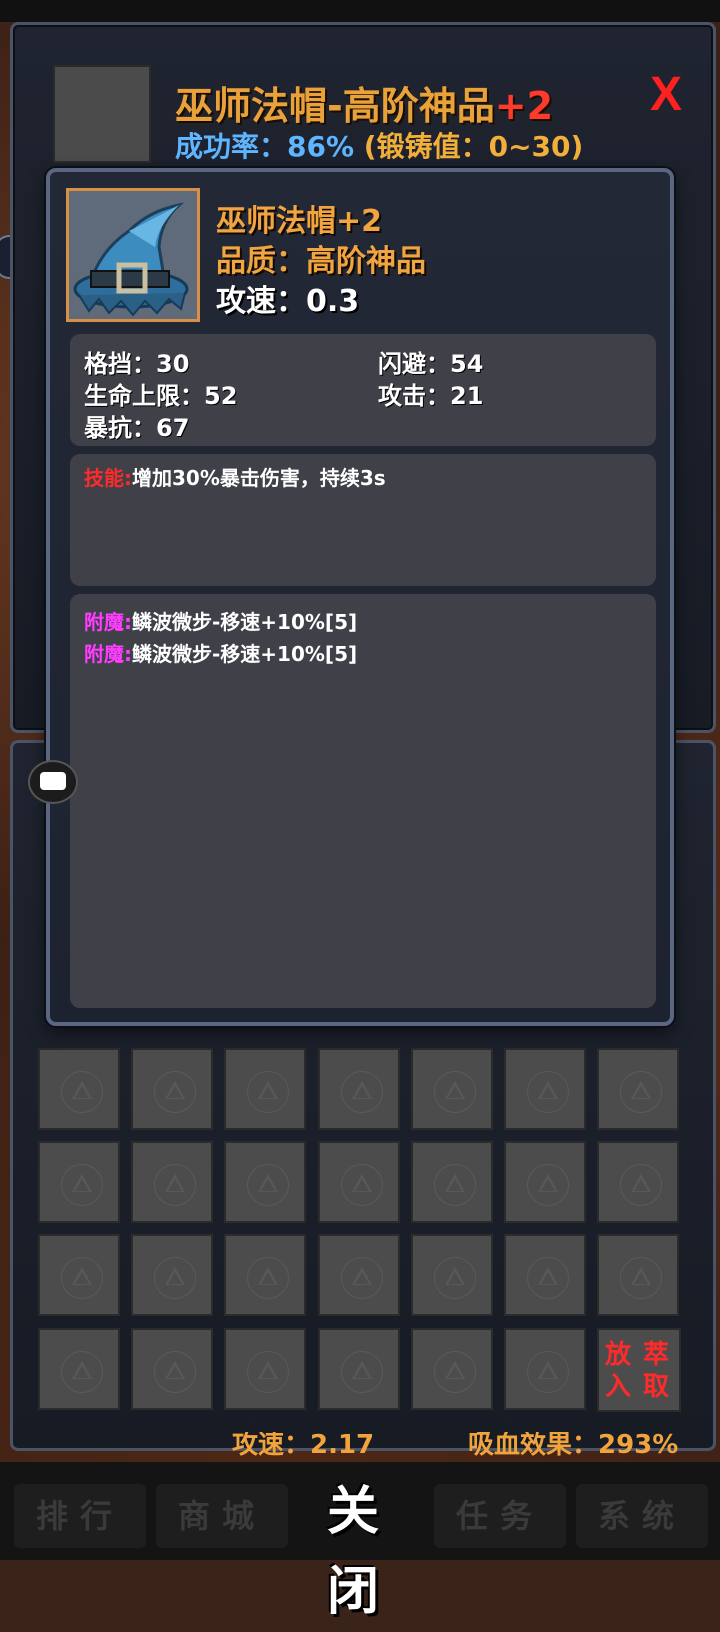 This screenshot has width=720, height=1632. I want to click on skill-tag: 技能:, so click(108, 478).